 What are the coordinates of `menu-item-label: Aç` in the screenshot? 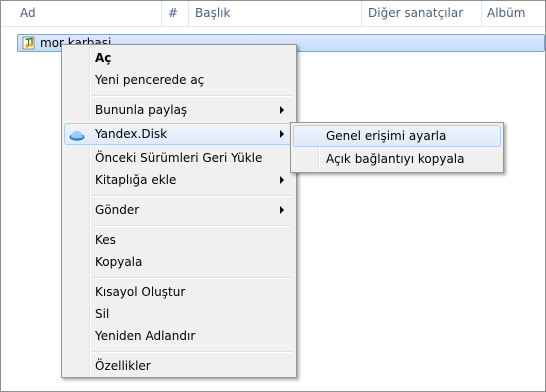 It's located at (103, 58).